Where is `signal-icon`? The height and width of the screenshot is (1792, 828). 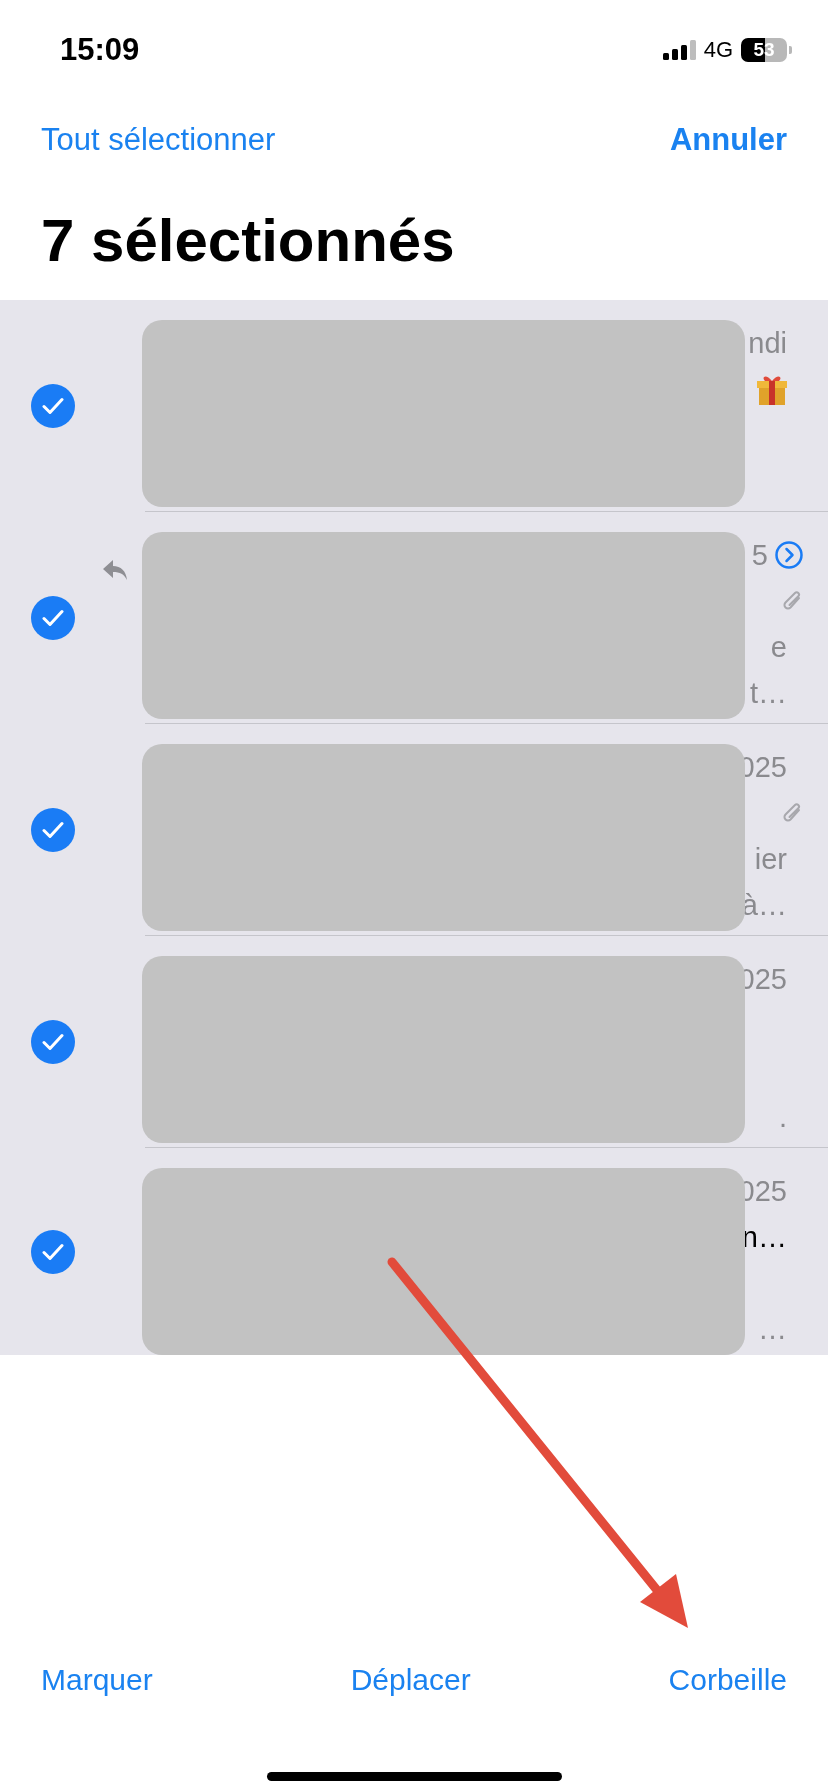
signal-icon is located at coordinates (679, 50).